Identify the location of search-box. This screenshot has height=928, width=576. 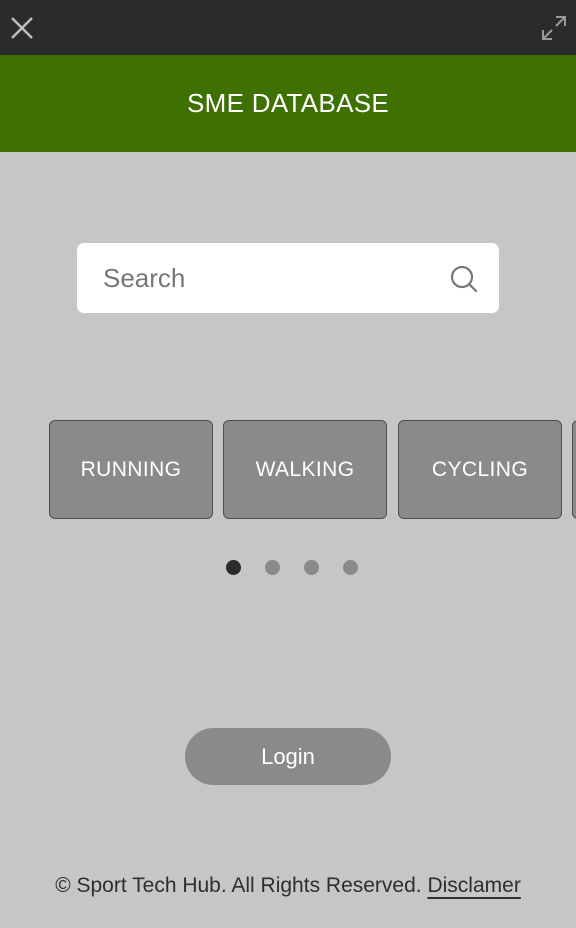
(288, 278).